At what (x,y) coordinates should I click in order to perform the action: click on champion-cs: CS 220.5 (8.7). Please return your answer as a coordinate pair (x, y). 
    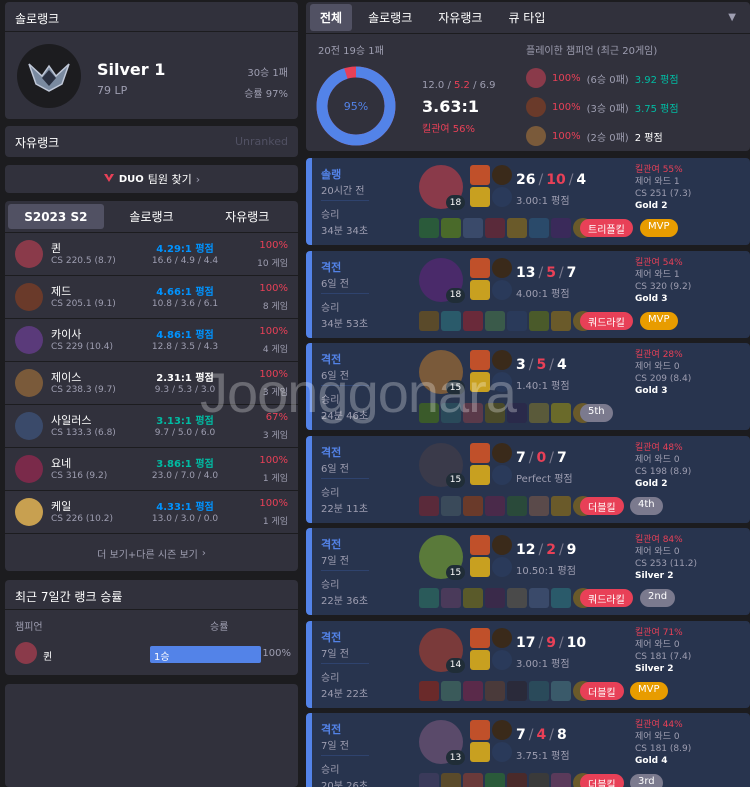
    Looking at the image, I should click on (83, 261).